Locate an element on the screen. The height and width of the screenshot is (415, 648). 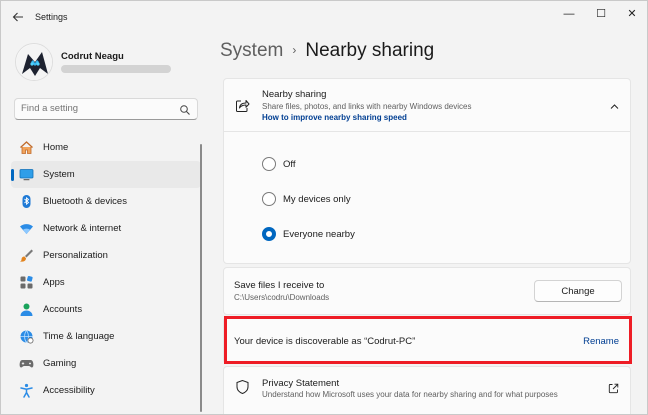
sidebar-item-accessibility: Accessibility is located at coordinates (106, 390).